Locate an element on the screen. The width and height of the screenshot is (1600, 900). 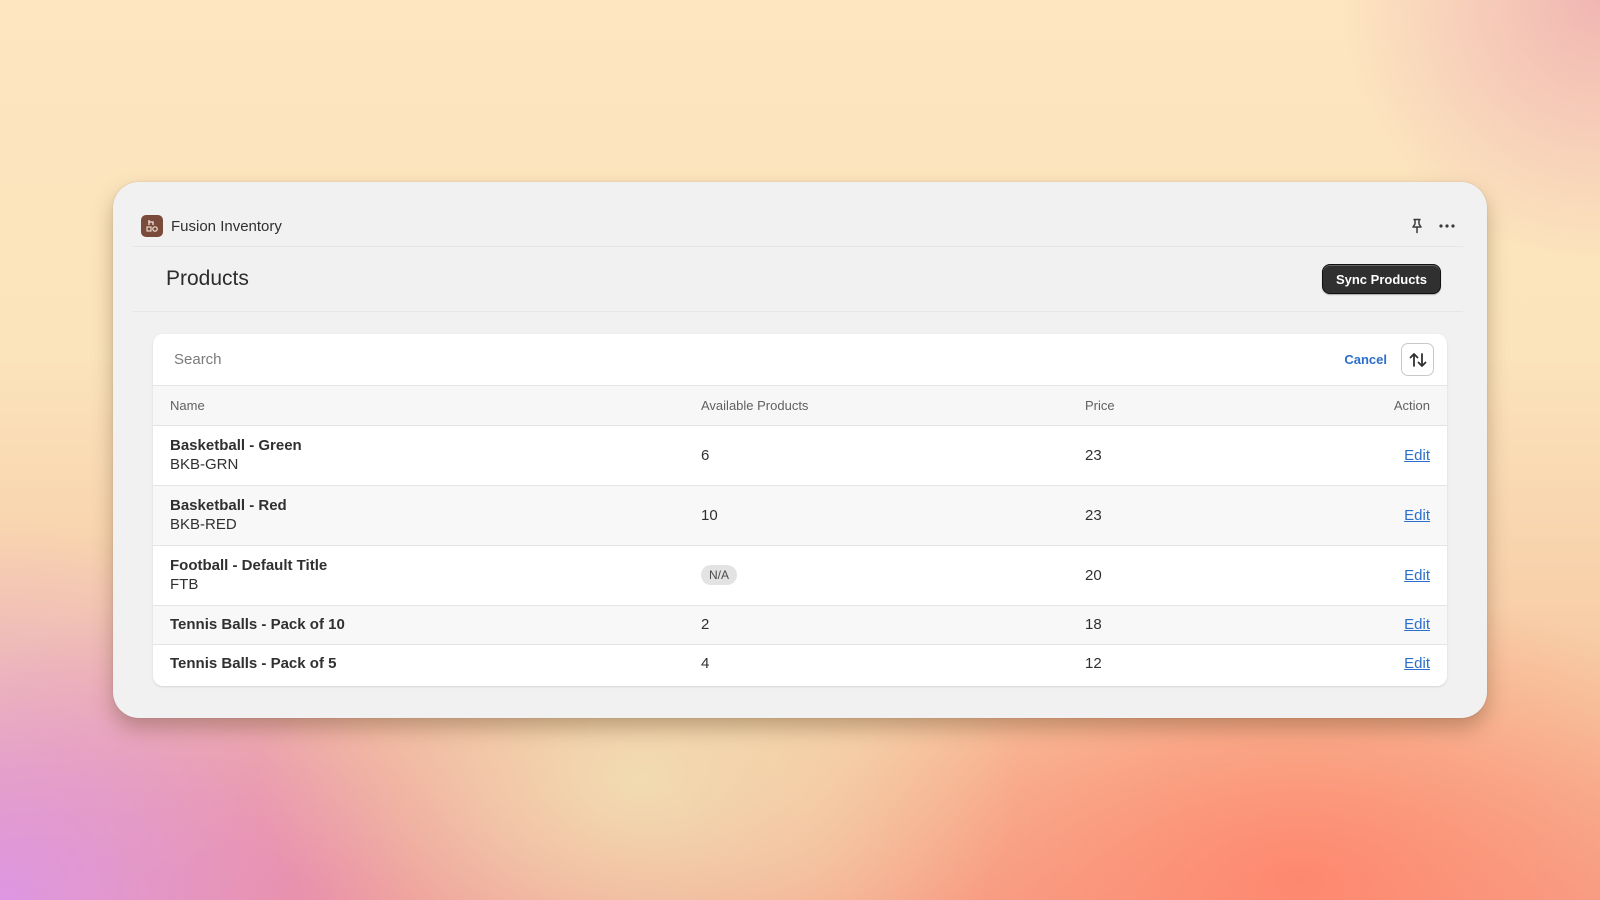
available-count: 6 is located at coordinates (705, 455).